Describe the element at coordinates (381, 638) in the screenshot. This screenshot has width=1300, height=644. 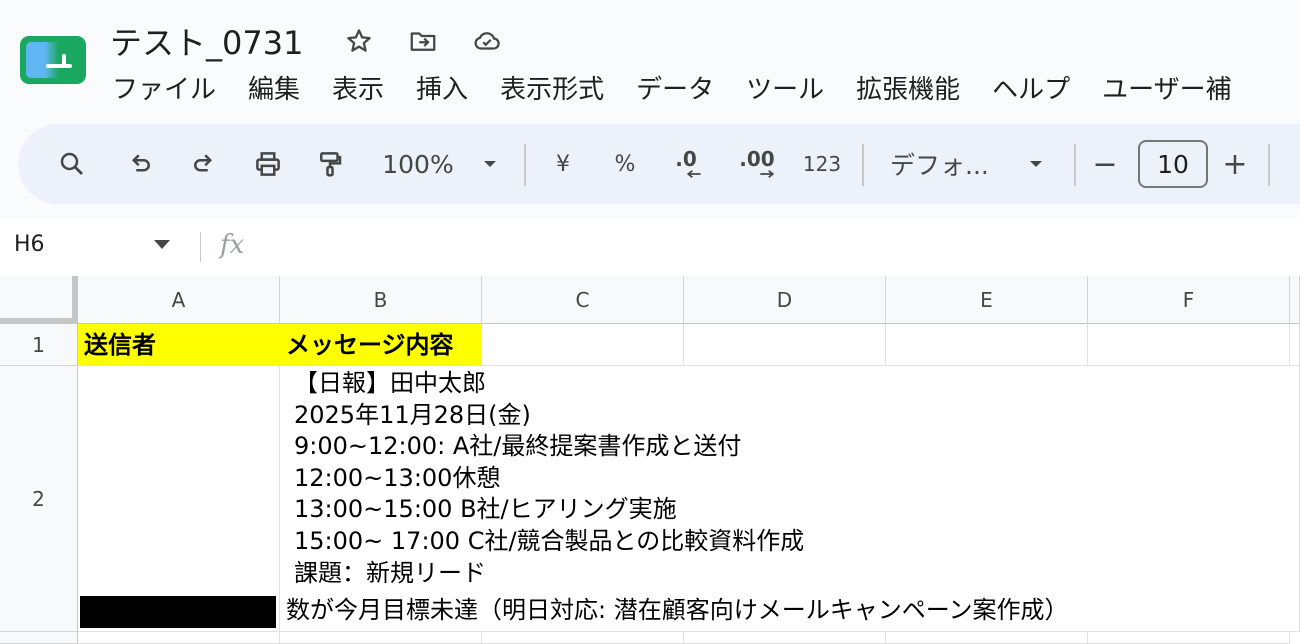
I see `cell-b3` at that location.